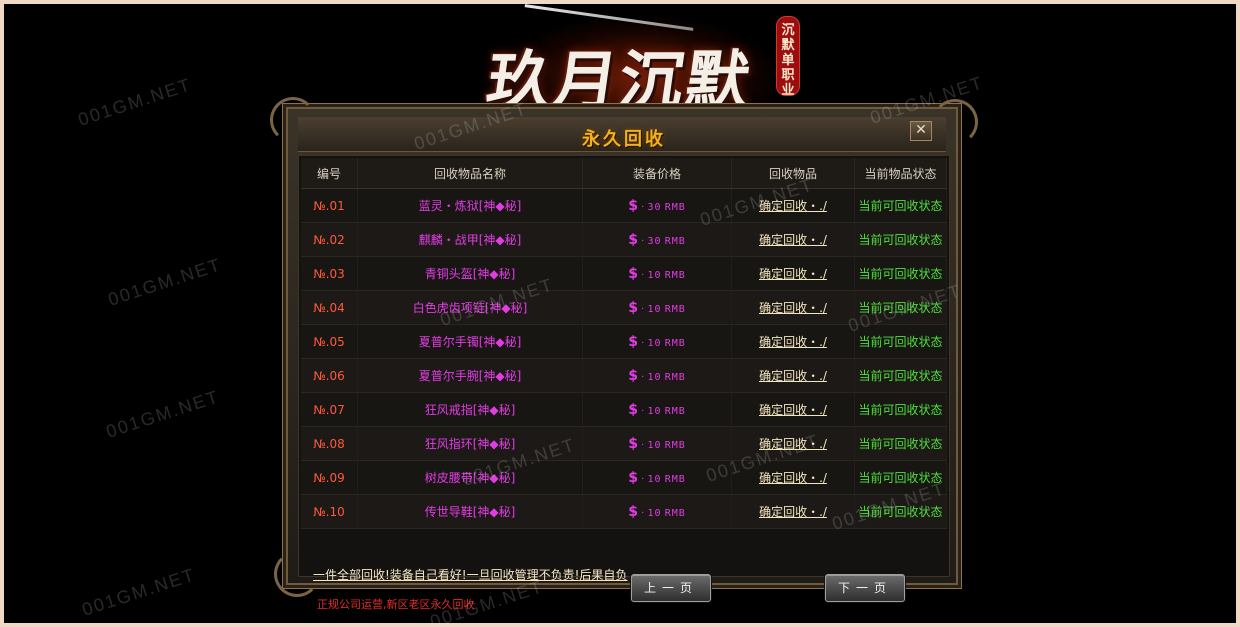 The image size is (1240, 627). What do you see at coordinates (329, 173) in the screenshot?
I see `header-number: 编号` at bounding box center [329, 173].